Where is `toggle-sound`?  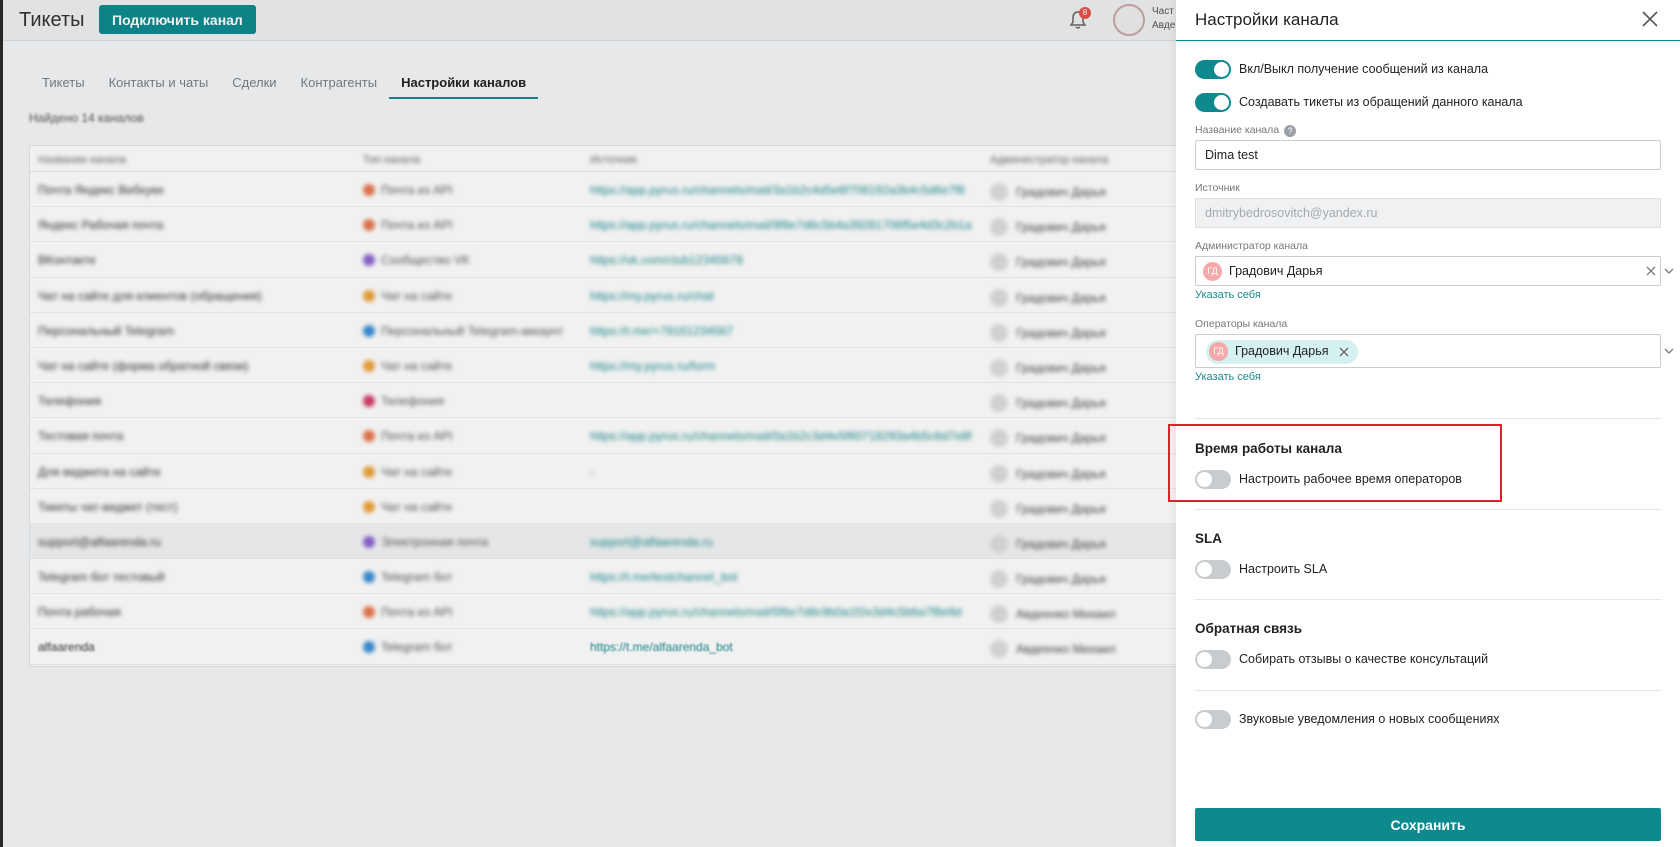 toggle-sound is located at coordinates (1213, 719).